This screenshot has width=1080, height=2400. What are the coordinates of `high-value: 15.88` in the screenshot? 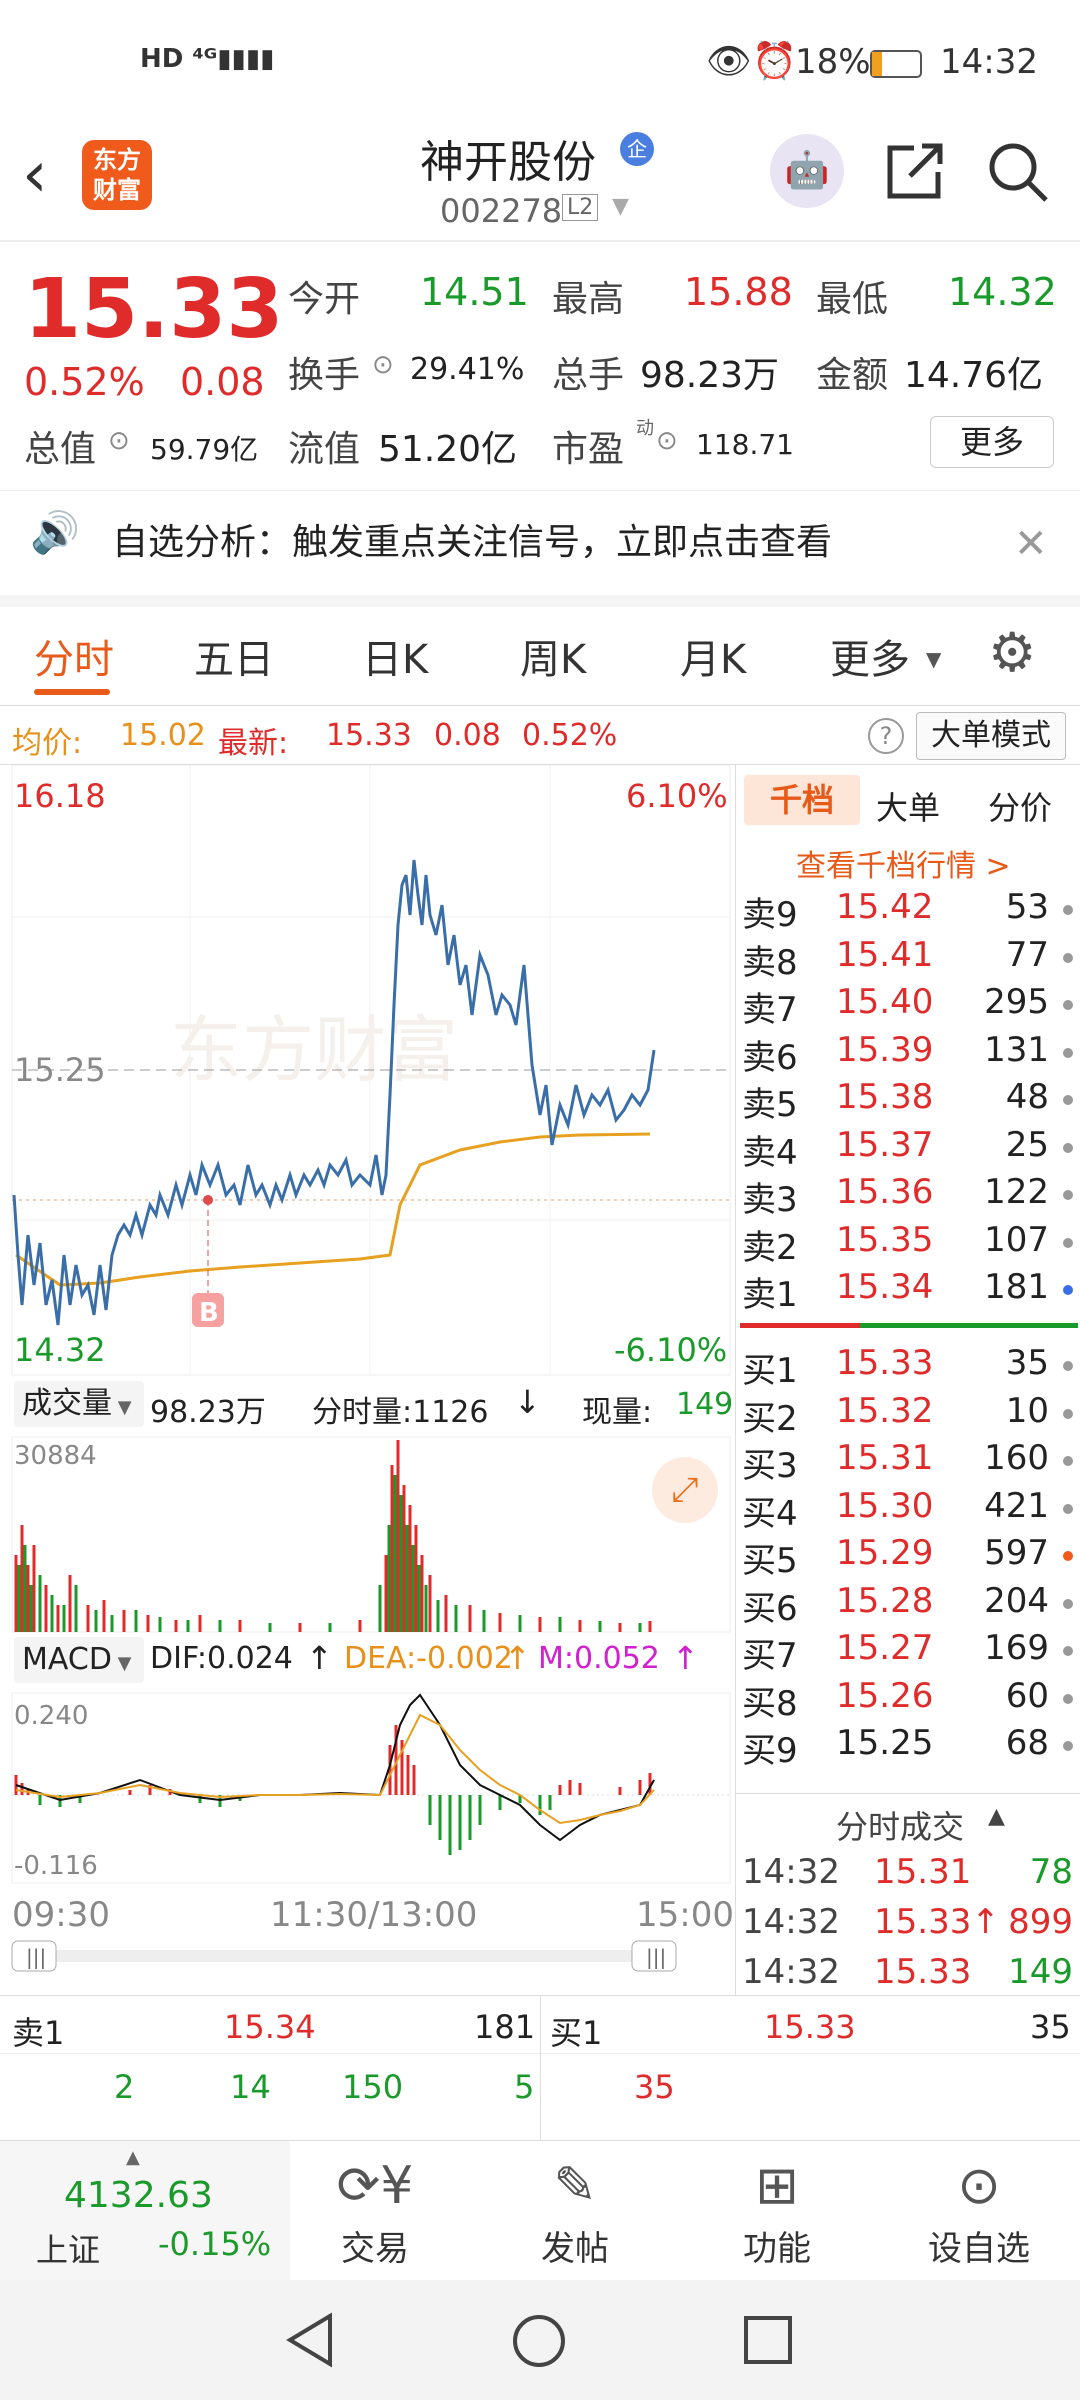 It's located at (738, 292).